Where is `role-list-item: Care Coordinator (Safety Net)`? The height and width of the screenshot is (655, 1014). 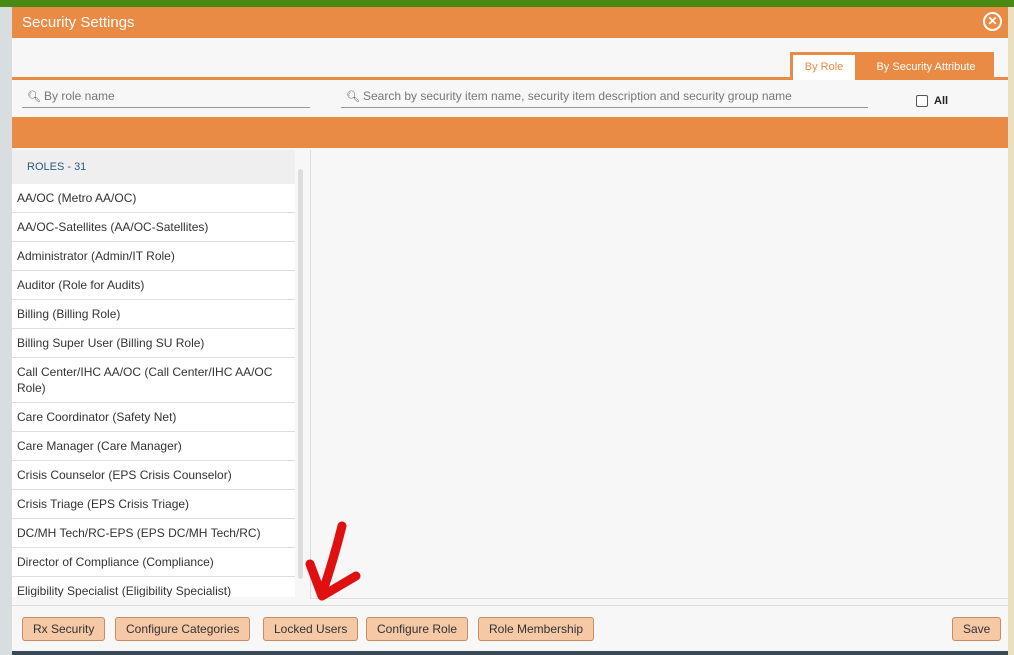
role-list-item: Care Coordinator (Safety Net) is located at coordinates (153, 417).